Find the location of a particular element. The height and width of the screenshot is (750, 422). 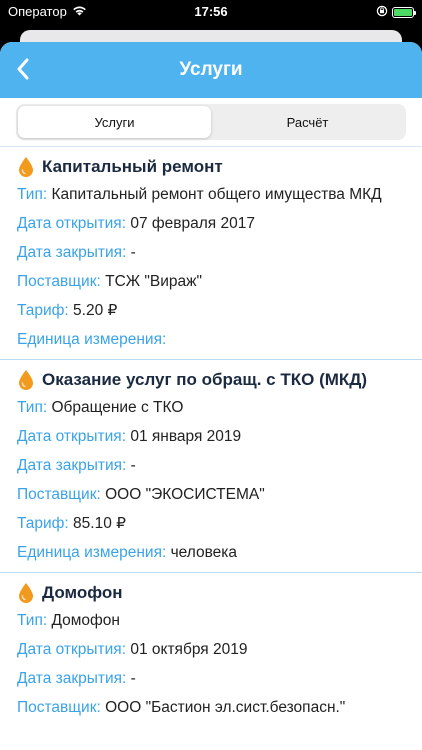

service-type: Тип: Домофон is located at coordinates (211, 621).